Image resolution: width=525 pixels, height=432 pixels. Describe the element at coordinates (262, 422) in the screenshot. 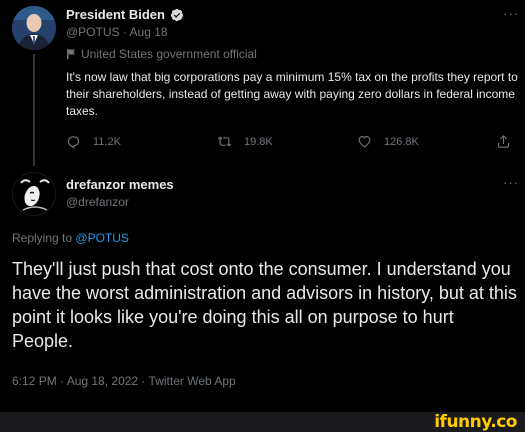

I see `watermark-bar: ifunny.co` at that location.